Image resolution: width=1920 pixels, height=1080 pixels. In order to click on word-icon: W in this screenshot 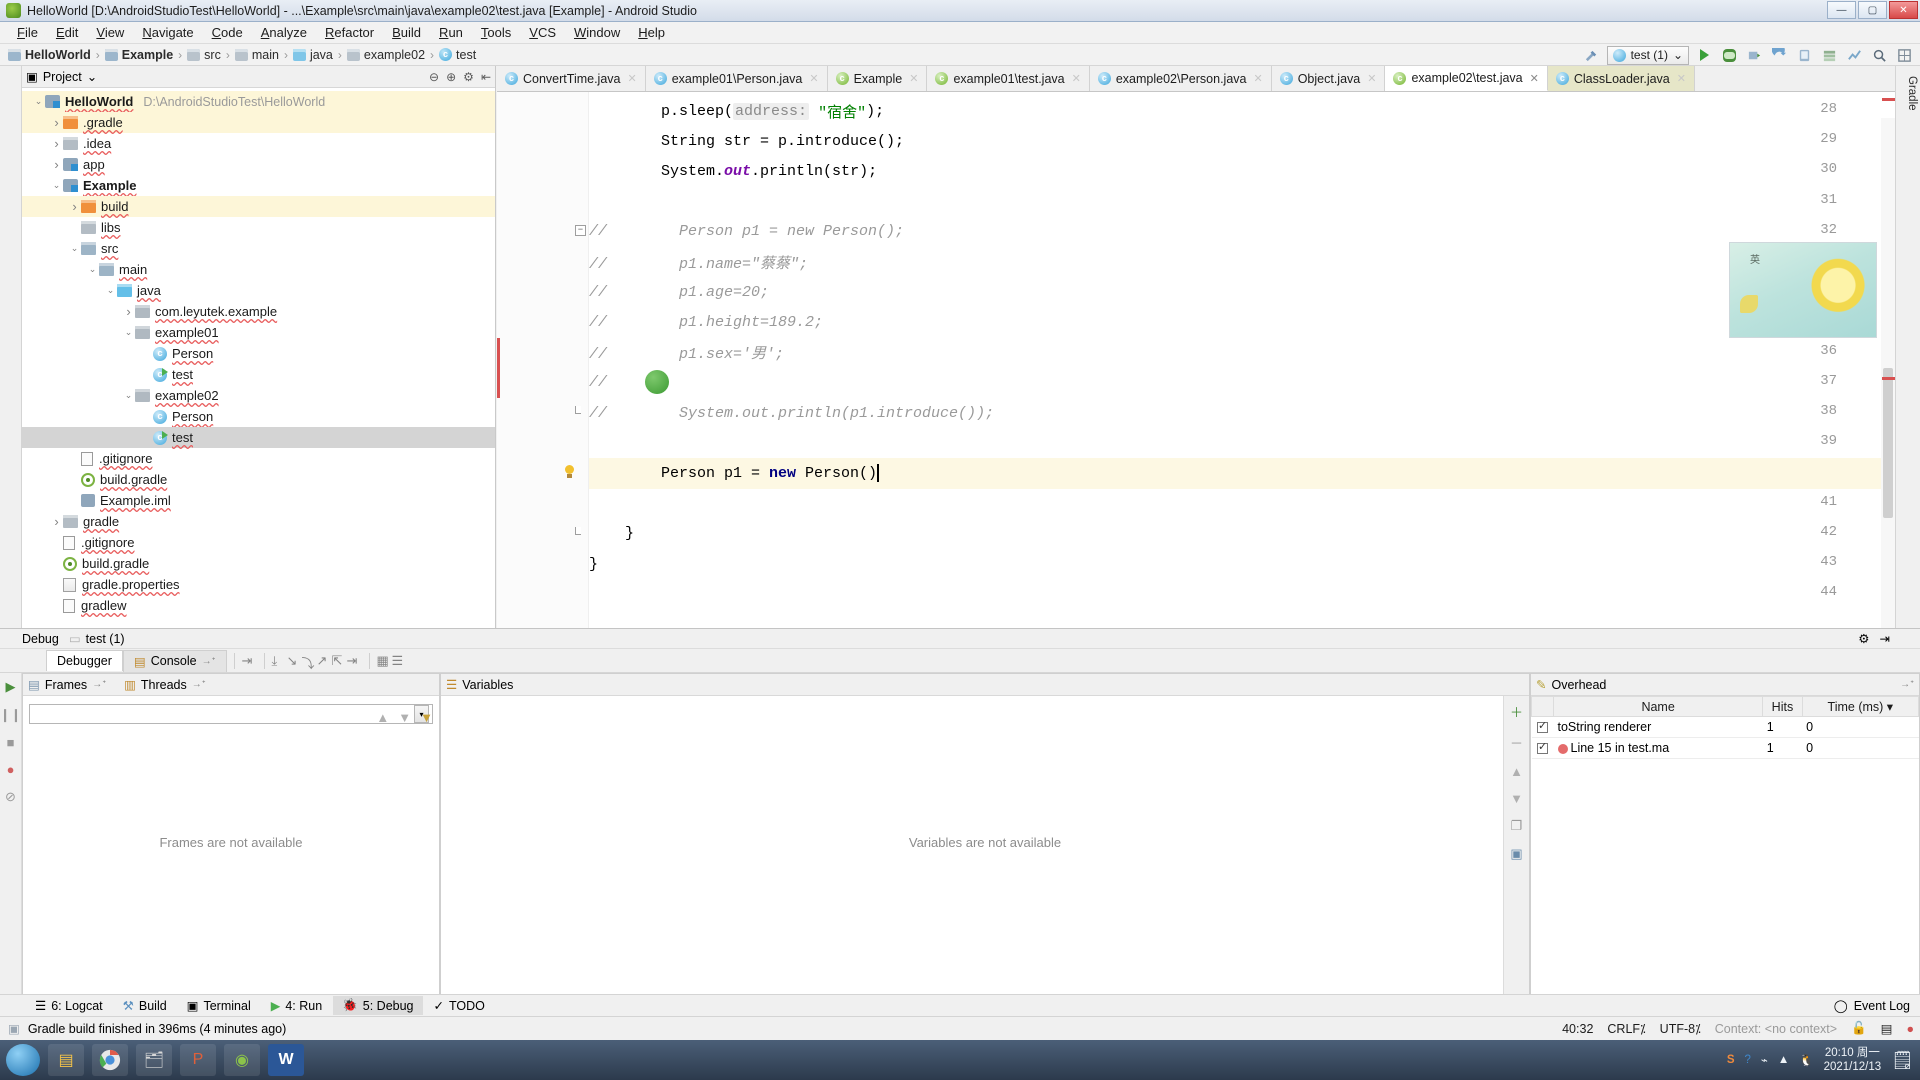, I will do `click(286, 1060)`.